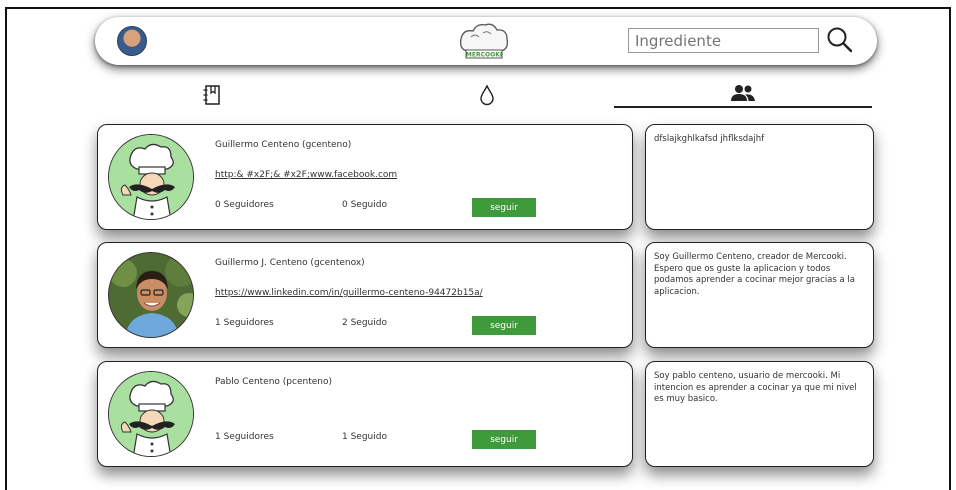  Describe the element at coordinates (723, 40) in the screenshot. I see `ingredient-search-input` at that location.